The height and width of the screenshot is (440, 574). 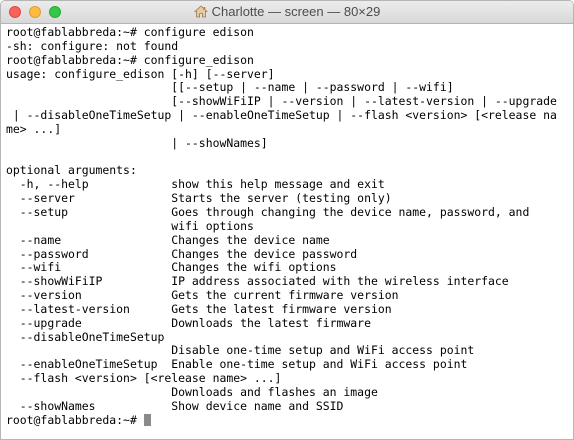 What do you see at coordinates (130, 59) in the screenshot?
I see `terminal-line: root@fablabbreda:~# configure_edison` at bounding box center [130, 59].